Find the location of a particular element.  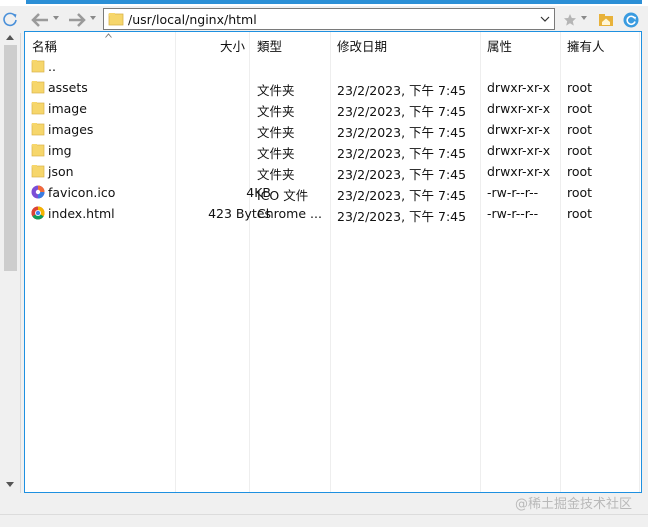

file-name: json is located at coordinates (61, 171).